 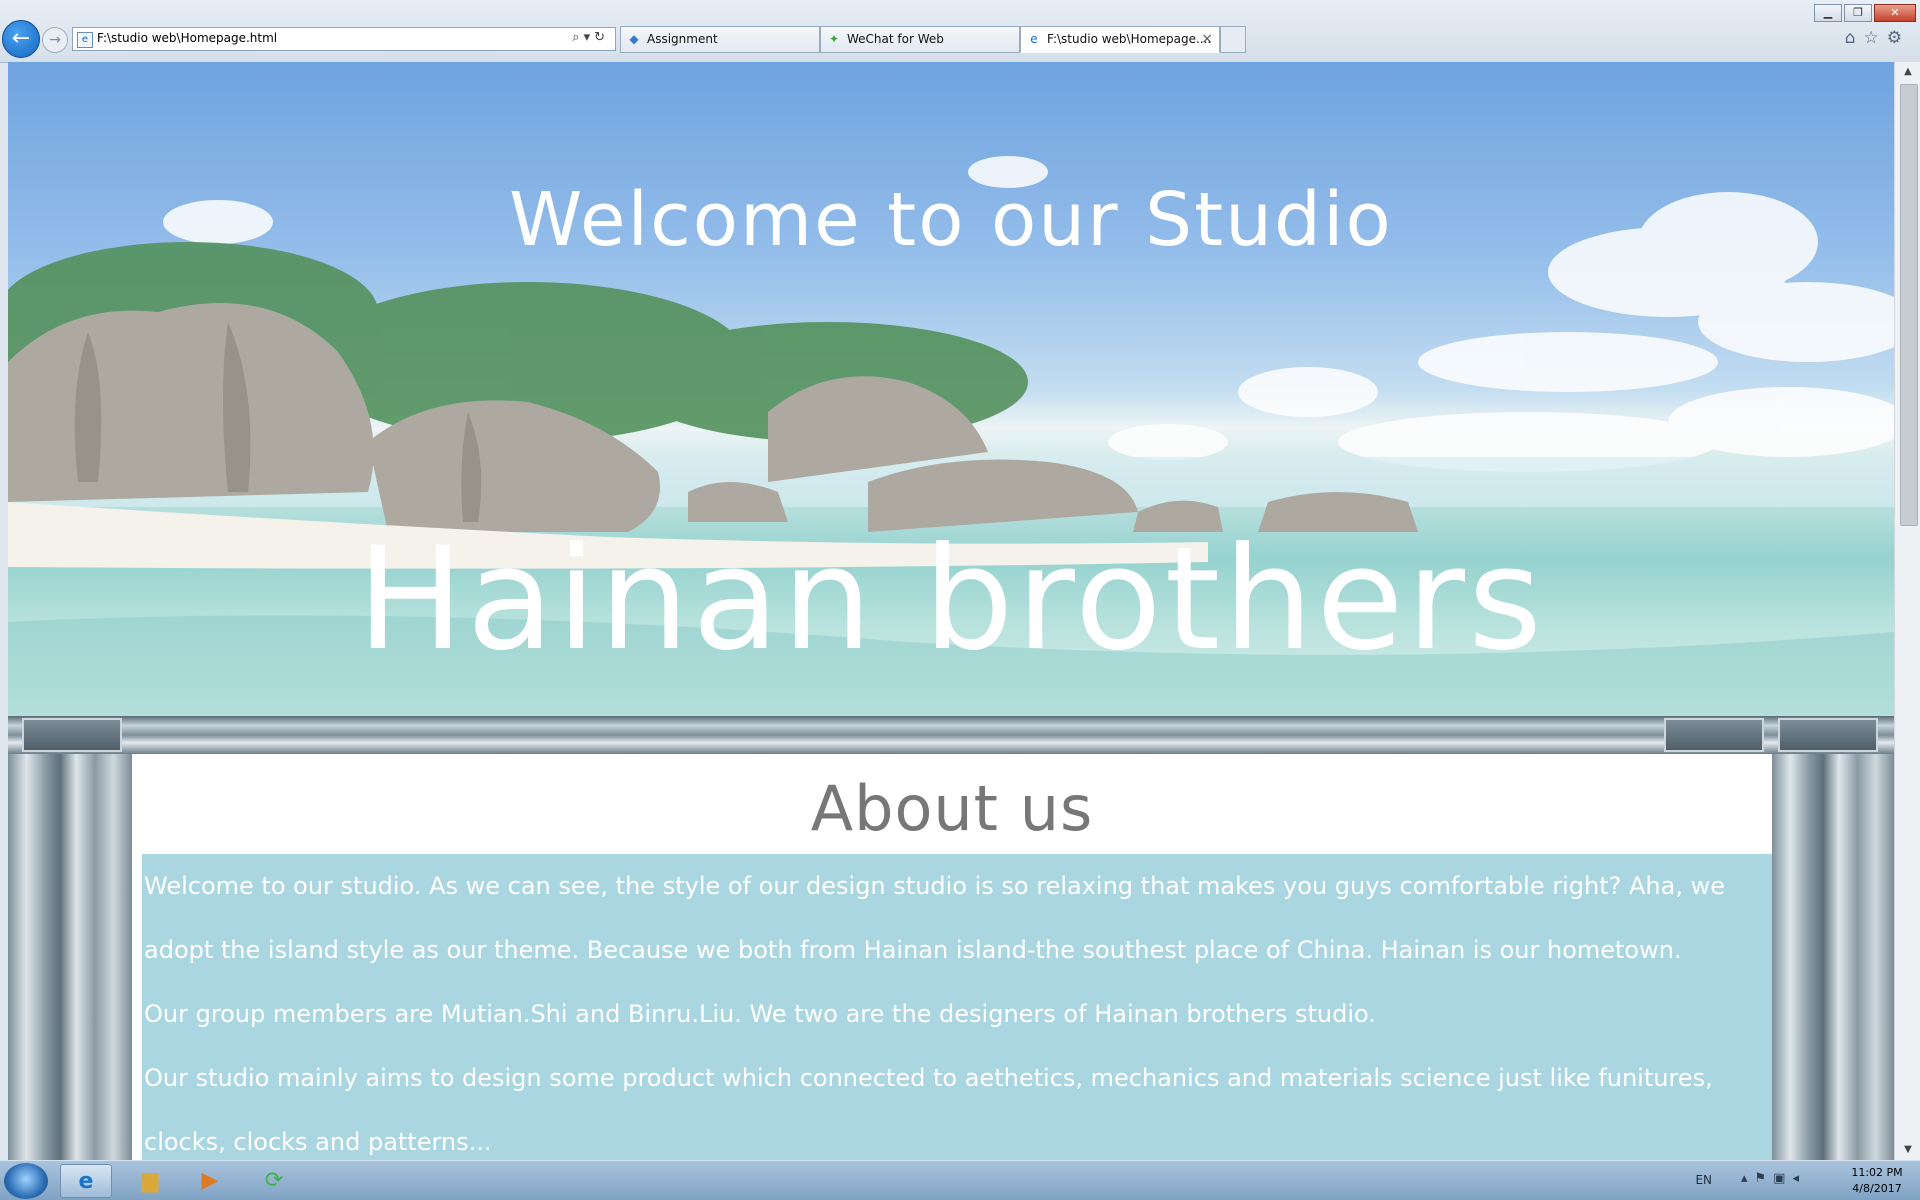 What do you see at coordinates (210, 1181) in the screenshot?
I see `media-player-icon: ▶` at bounding box center [210, 1181].